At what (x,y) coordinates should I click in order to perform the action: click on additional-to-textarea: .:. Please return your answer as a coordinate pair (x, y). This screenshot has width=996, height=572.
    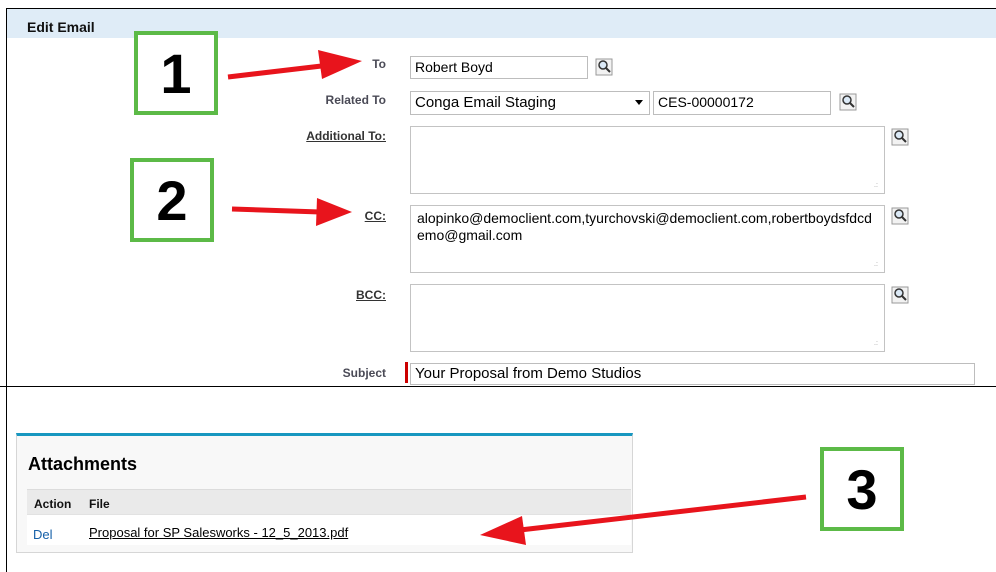
    Looking at the image, I should click on (647, 160).